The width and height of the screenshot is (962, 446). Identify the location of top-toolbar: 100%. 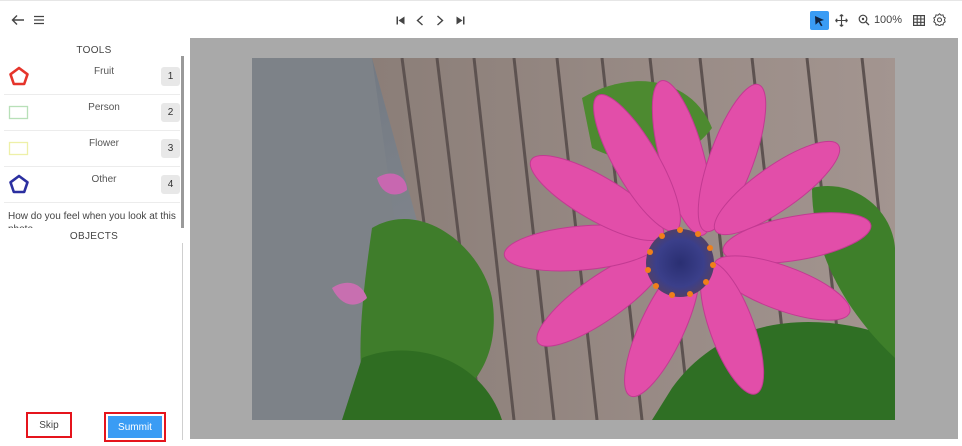
(481, 19).